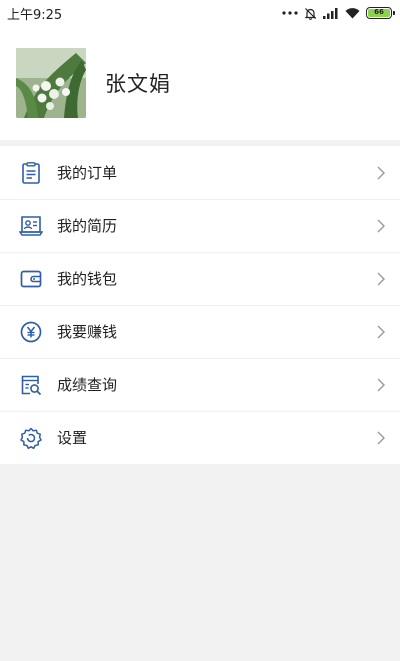  I want to click on status-bar: 上午9:25 66, so click(200, 13).